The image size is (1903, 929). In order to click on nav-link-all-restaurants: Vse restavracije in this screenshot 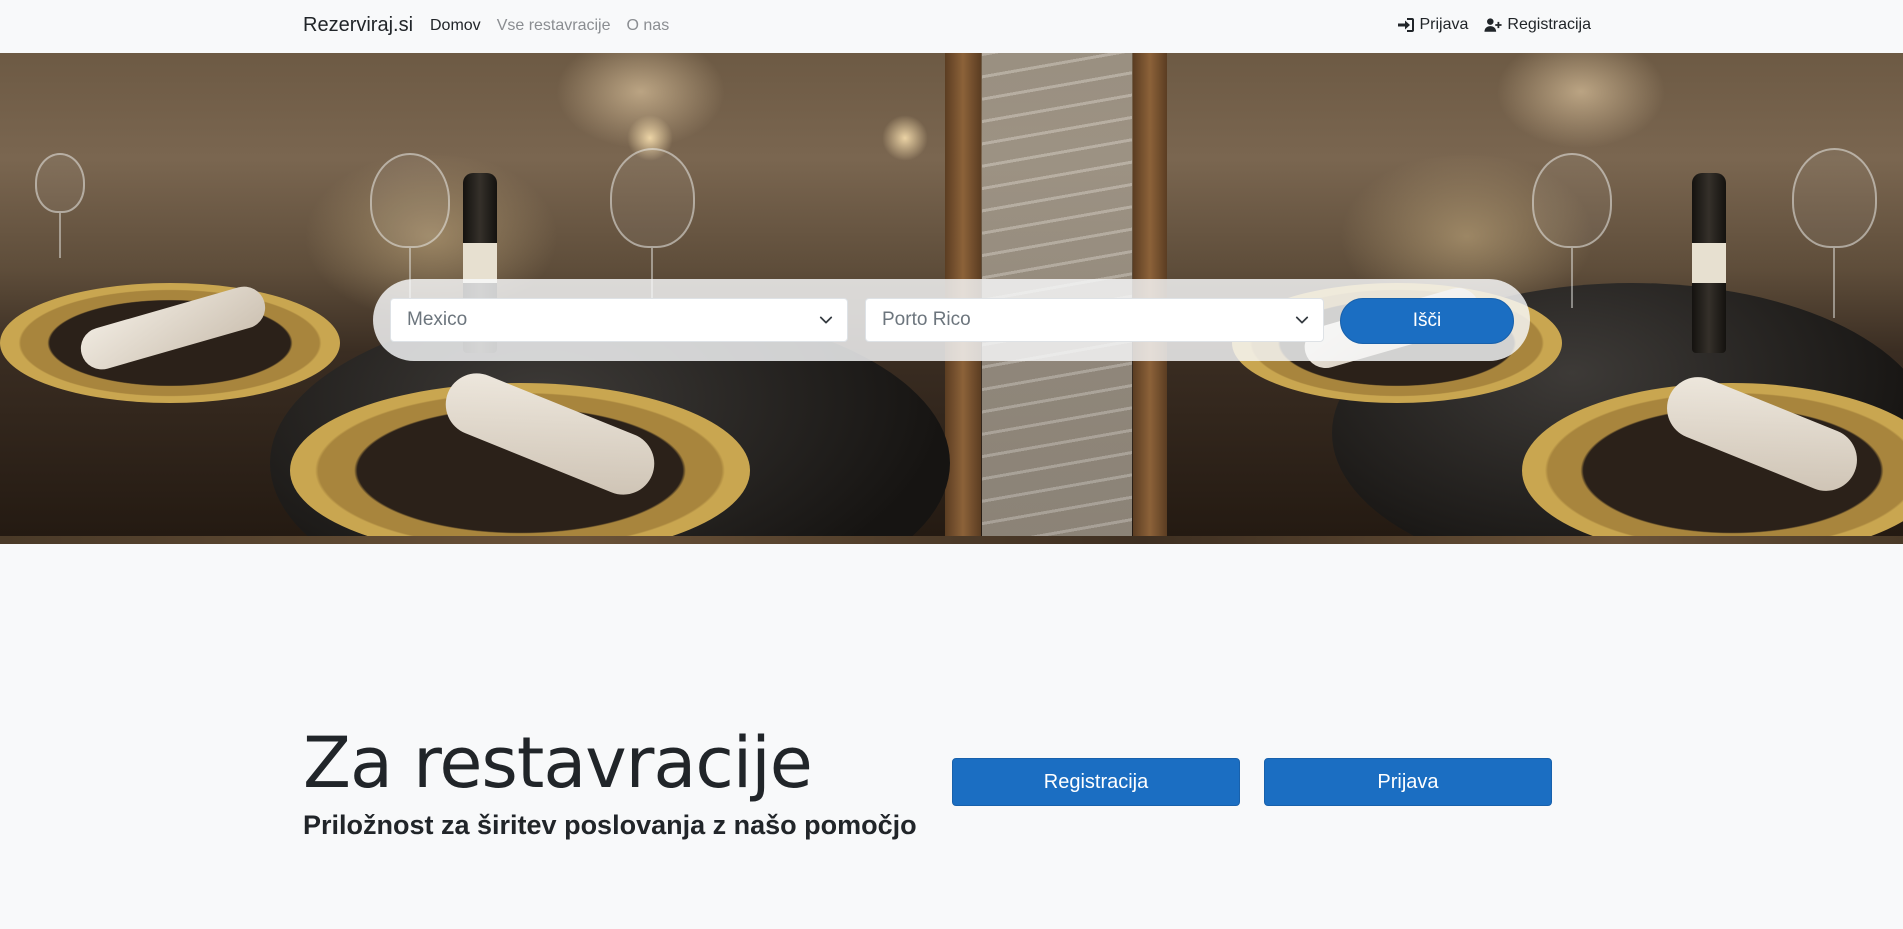, I will do `click(554, 26)`.